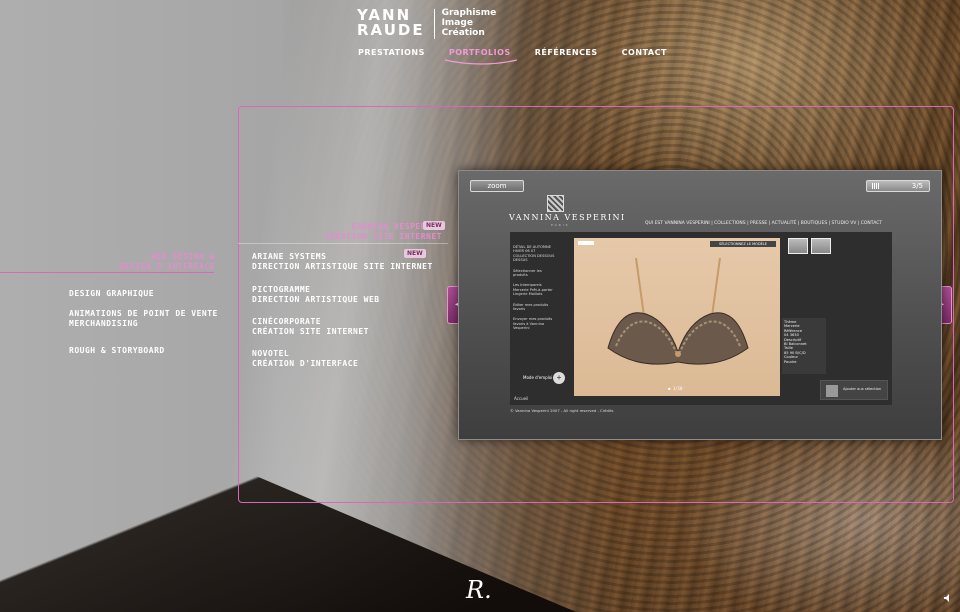 This screenshot has width=960, height=612. What do you see at coordinates (316, 299) in the screenshot?
I see `project-subtitle: DIRECTION ARTISTIQUE WEB` at bounding box center [316, 299].